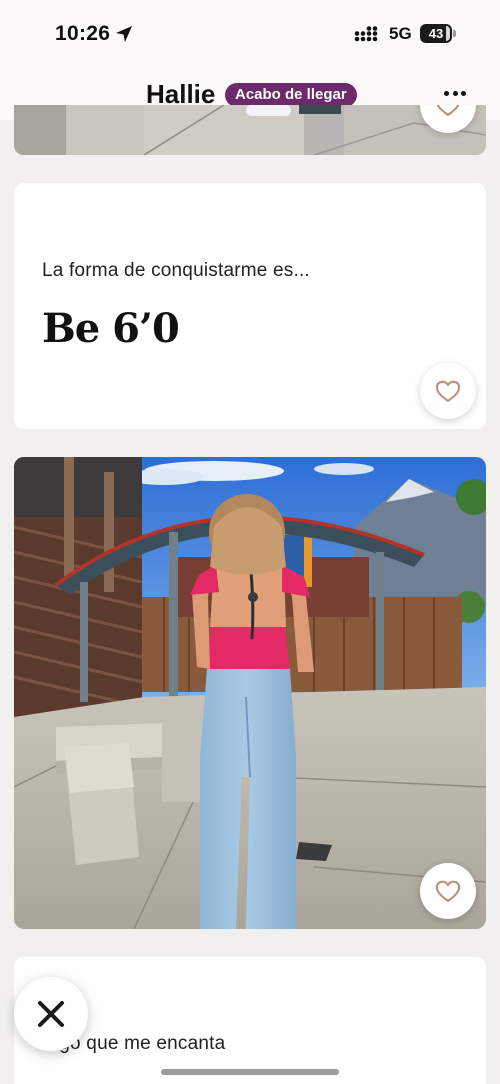  I want to click on pass-button, so click(51, 1014).